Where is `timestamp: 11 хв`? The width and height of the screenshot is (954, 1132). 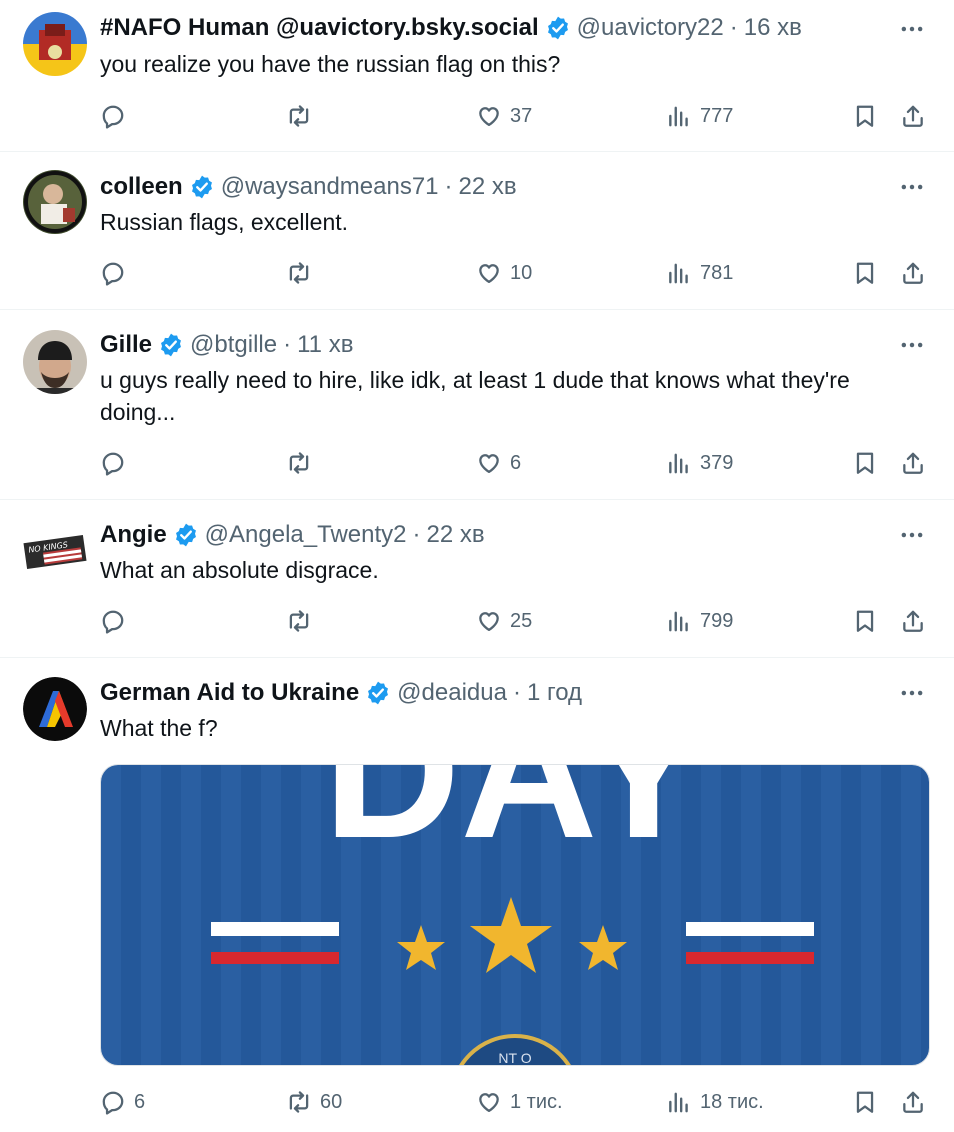
timestamp: 11 хв is located at coordinates (325, 345).